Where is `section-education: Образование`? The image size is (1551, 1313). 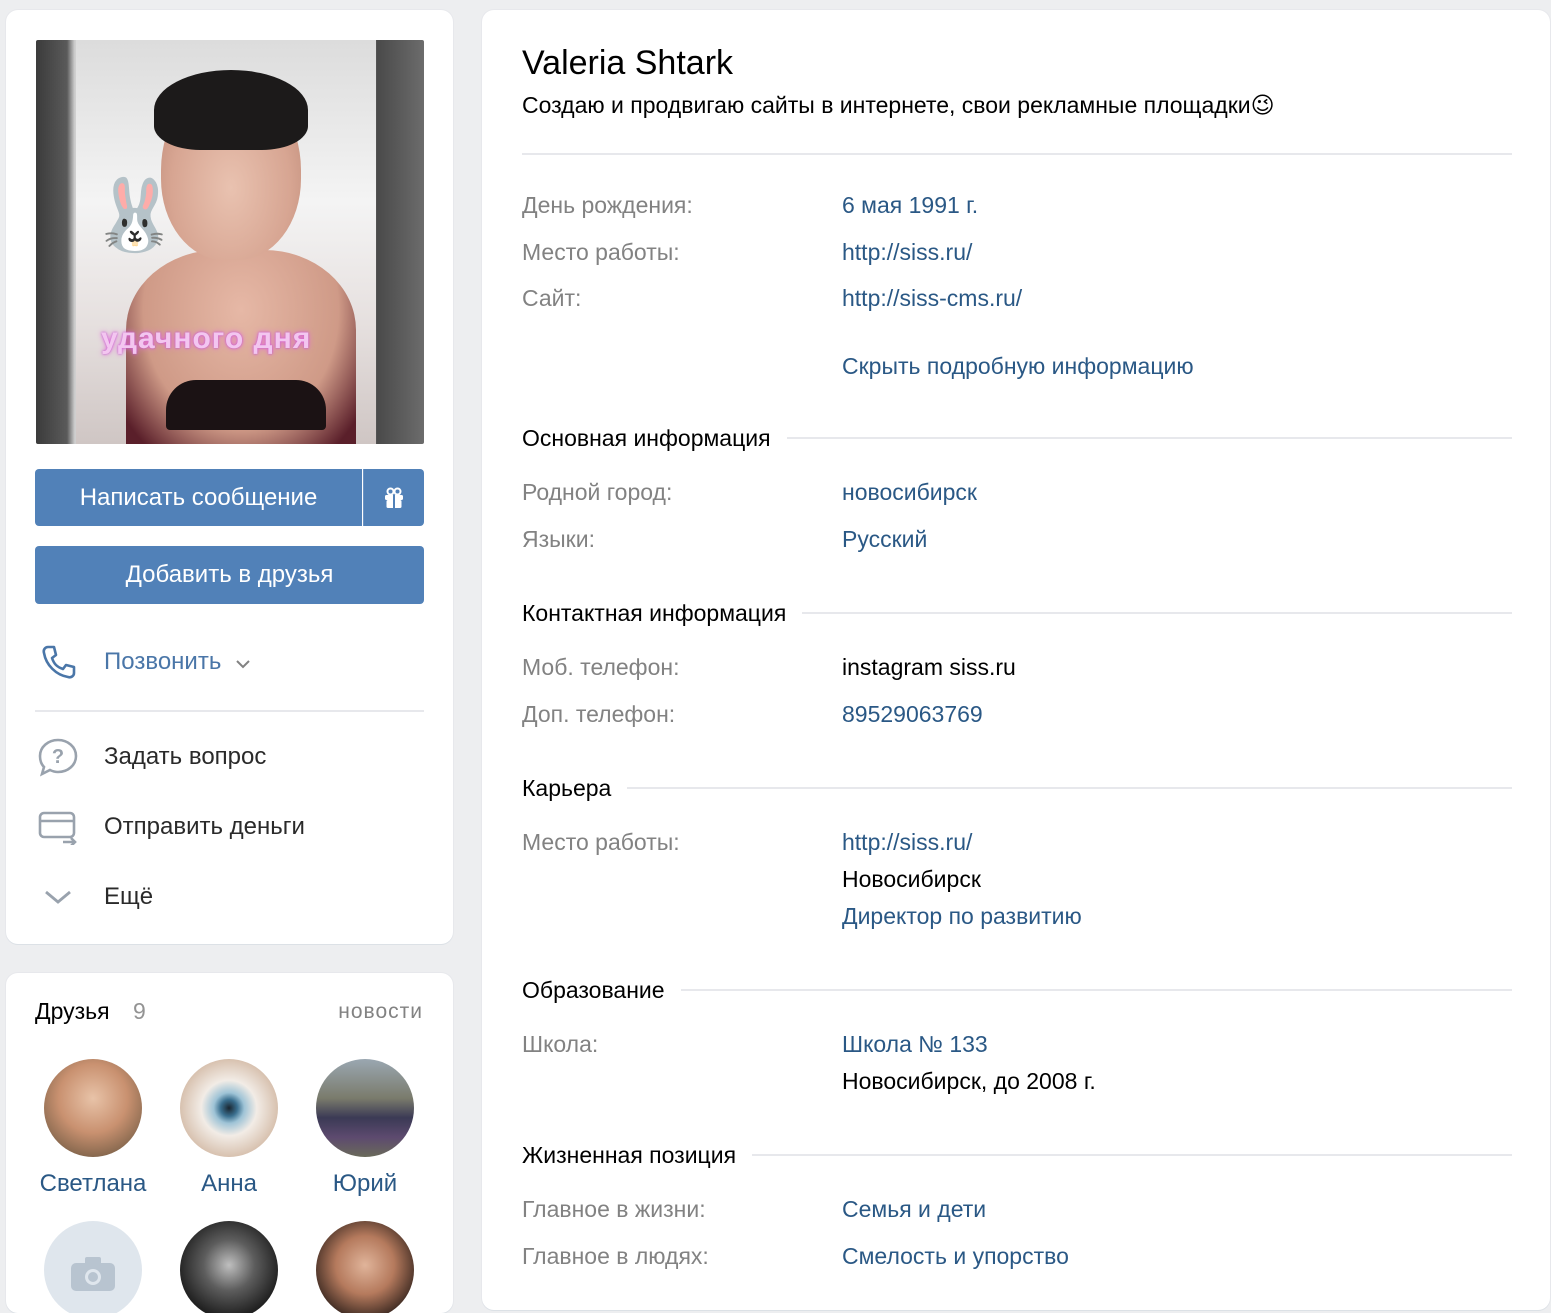 section-education: Образование is located at coordinates (1017, 990).